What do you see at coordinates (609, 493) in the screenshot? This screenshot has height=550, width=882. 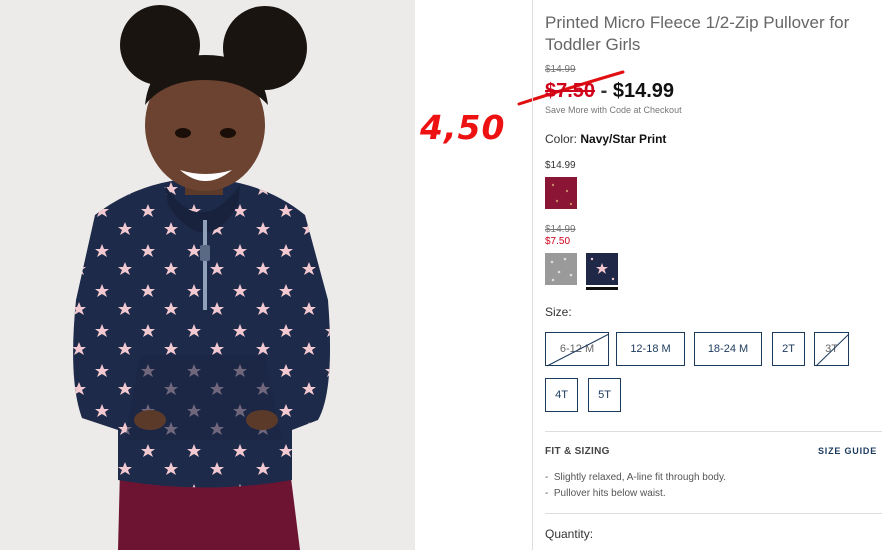 I see `fit-bullet-text: Pullover hits below waist.` at bounding box center [609, 493].